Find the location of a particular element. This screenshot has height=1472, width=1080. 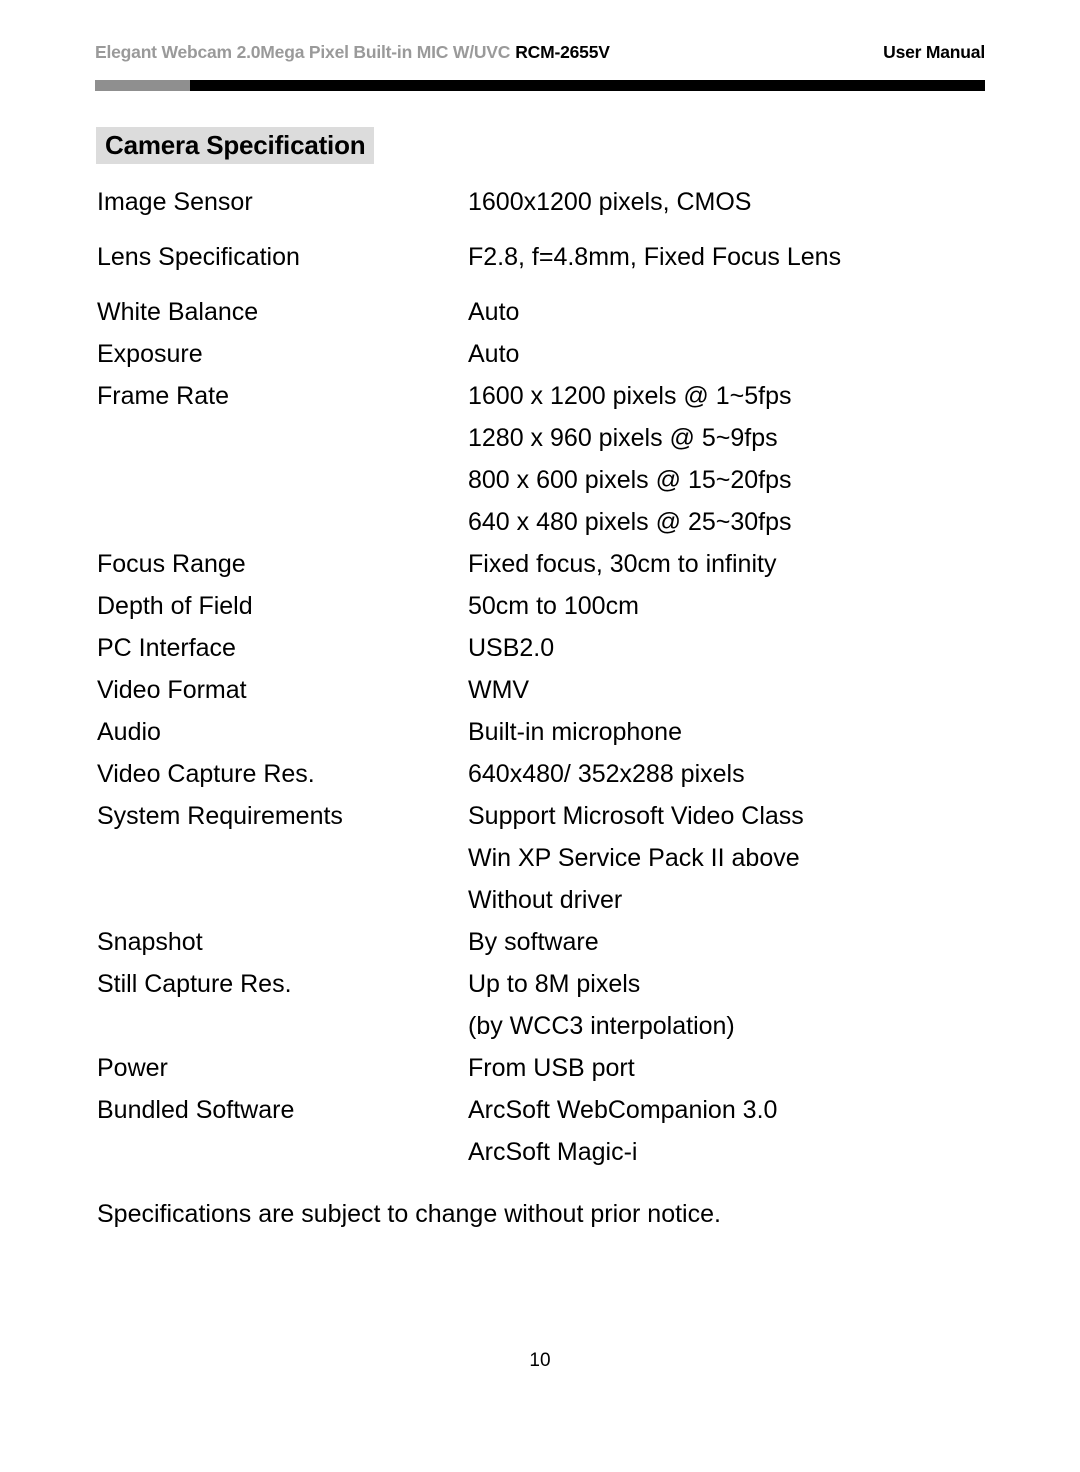

spec-row: PC Interface USB2.0 is located at coordinates (537, 648).